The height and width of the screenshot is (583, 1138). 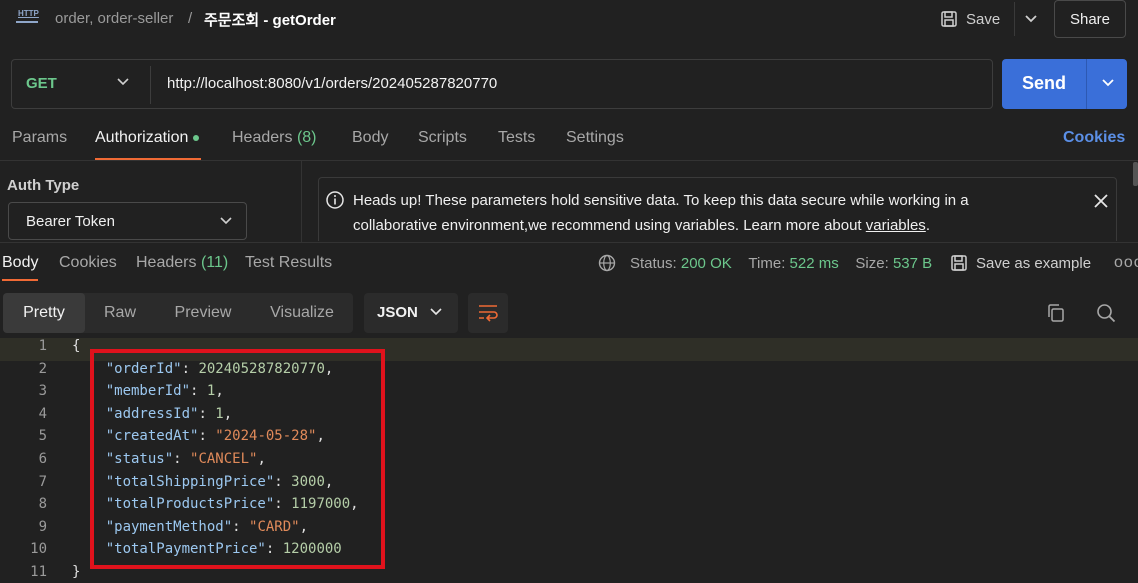 I want to click on globe-icon, so click(x=607, y=263).